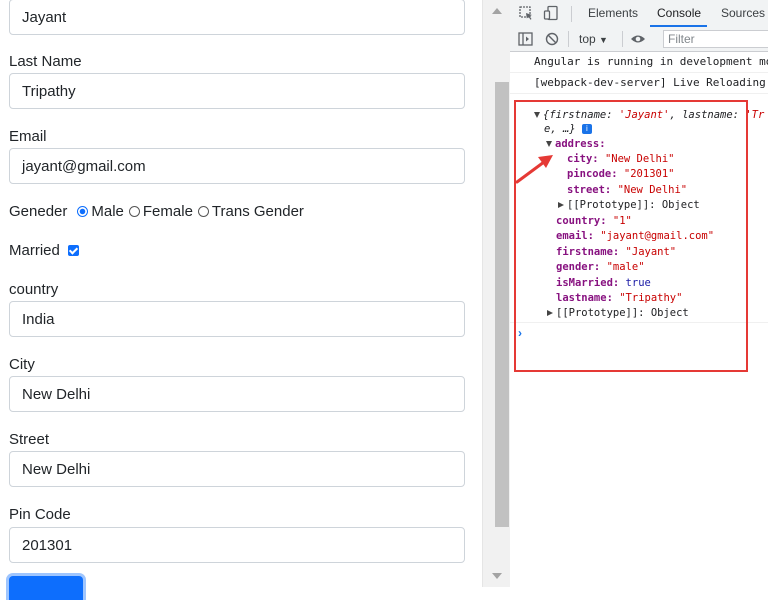 This screenshot has width=768, height=600. What do you see at coordinates (84, 166) in the screenshot?
I see `email-value: jayant@gmail.com` at bounding box center [84, 166].